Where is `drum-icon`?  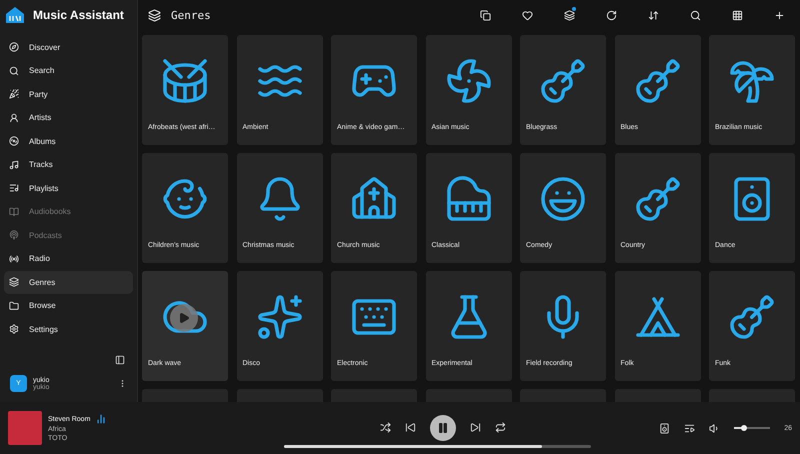
drum-icon is located at coordinates (185, 81).